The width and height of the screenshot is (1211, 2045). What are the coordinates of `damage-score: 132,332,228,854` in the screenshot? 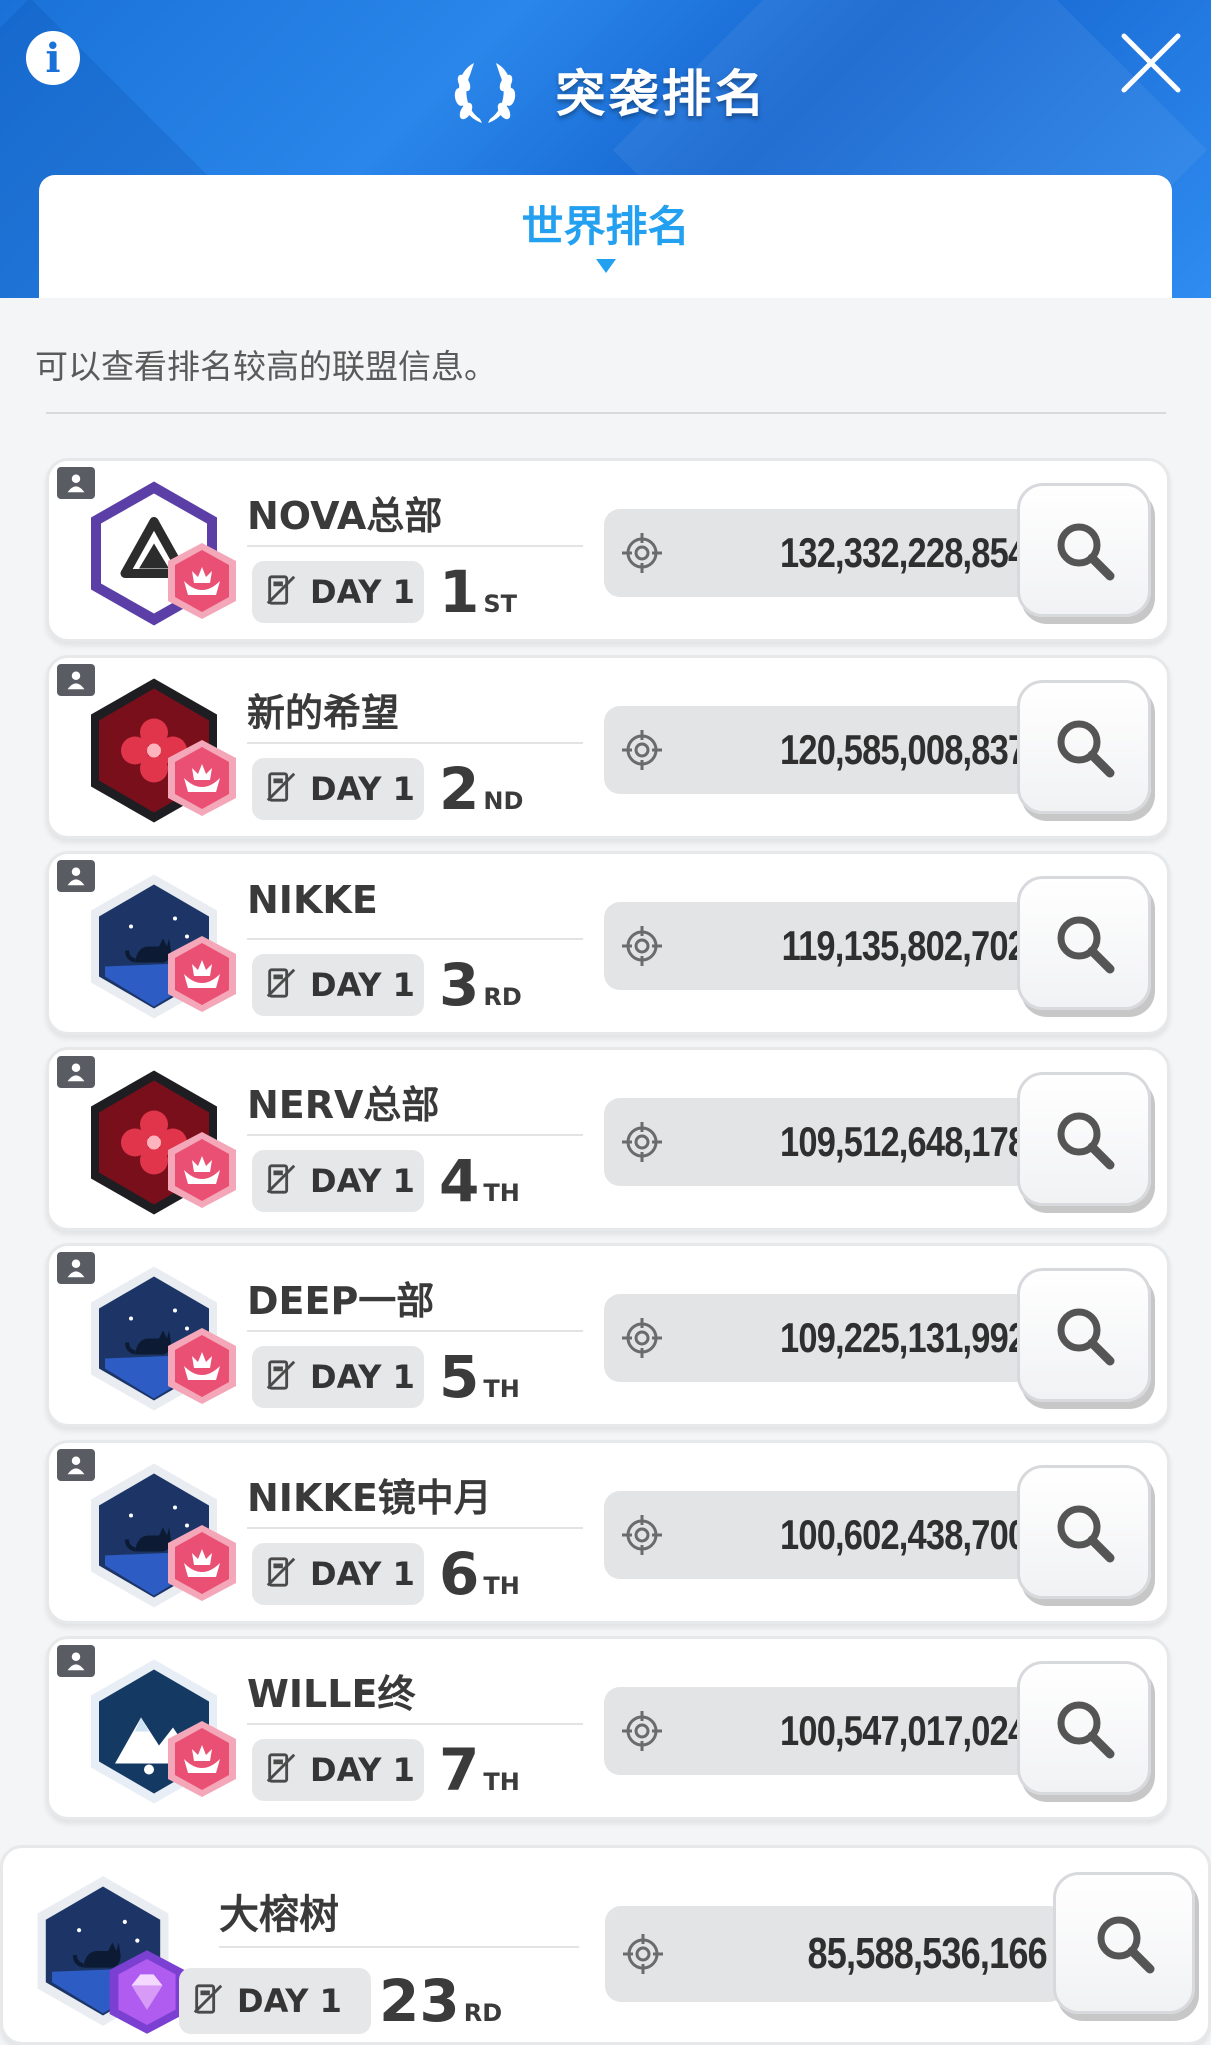 It's located at (903, 552).